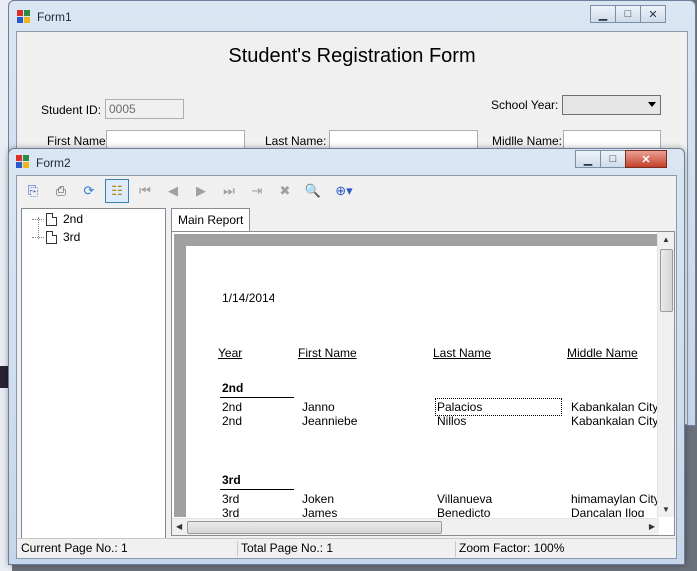 This screenshot has width=697, height=571. Describe the element at coordinates (179, 526) in the screenshot. I see `scroll-left-icon: ◀` at that location.